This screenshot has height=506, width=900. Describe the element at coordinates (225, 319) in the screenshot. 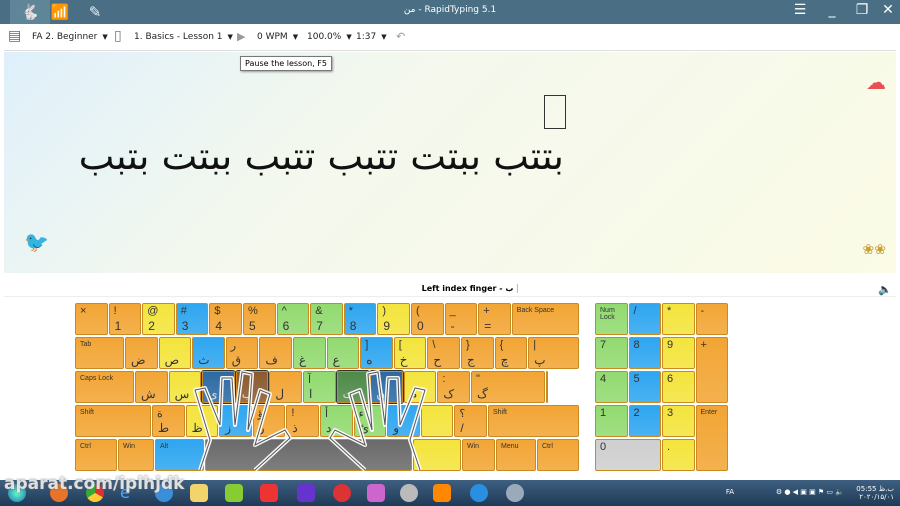

I see `key: $4` at that location.